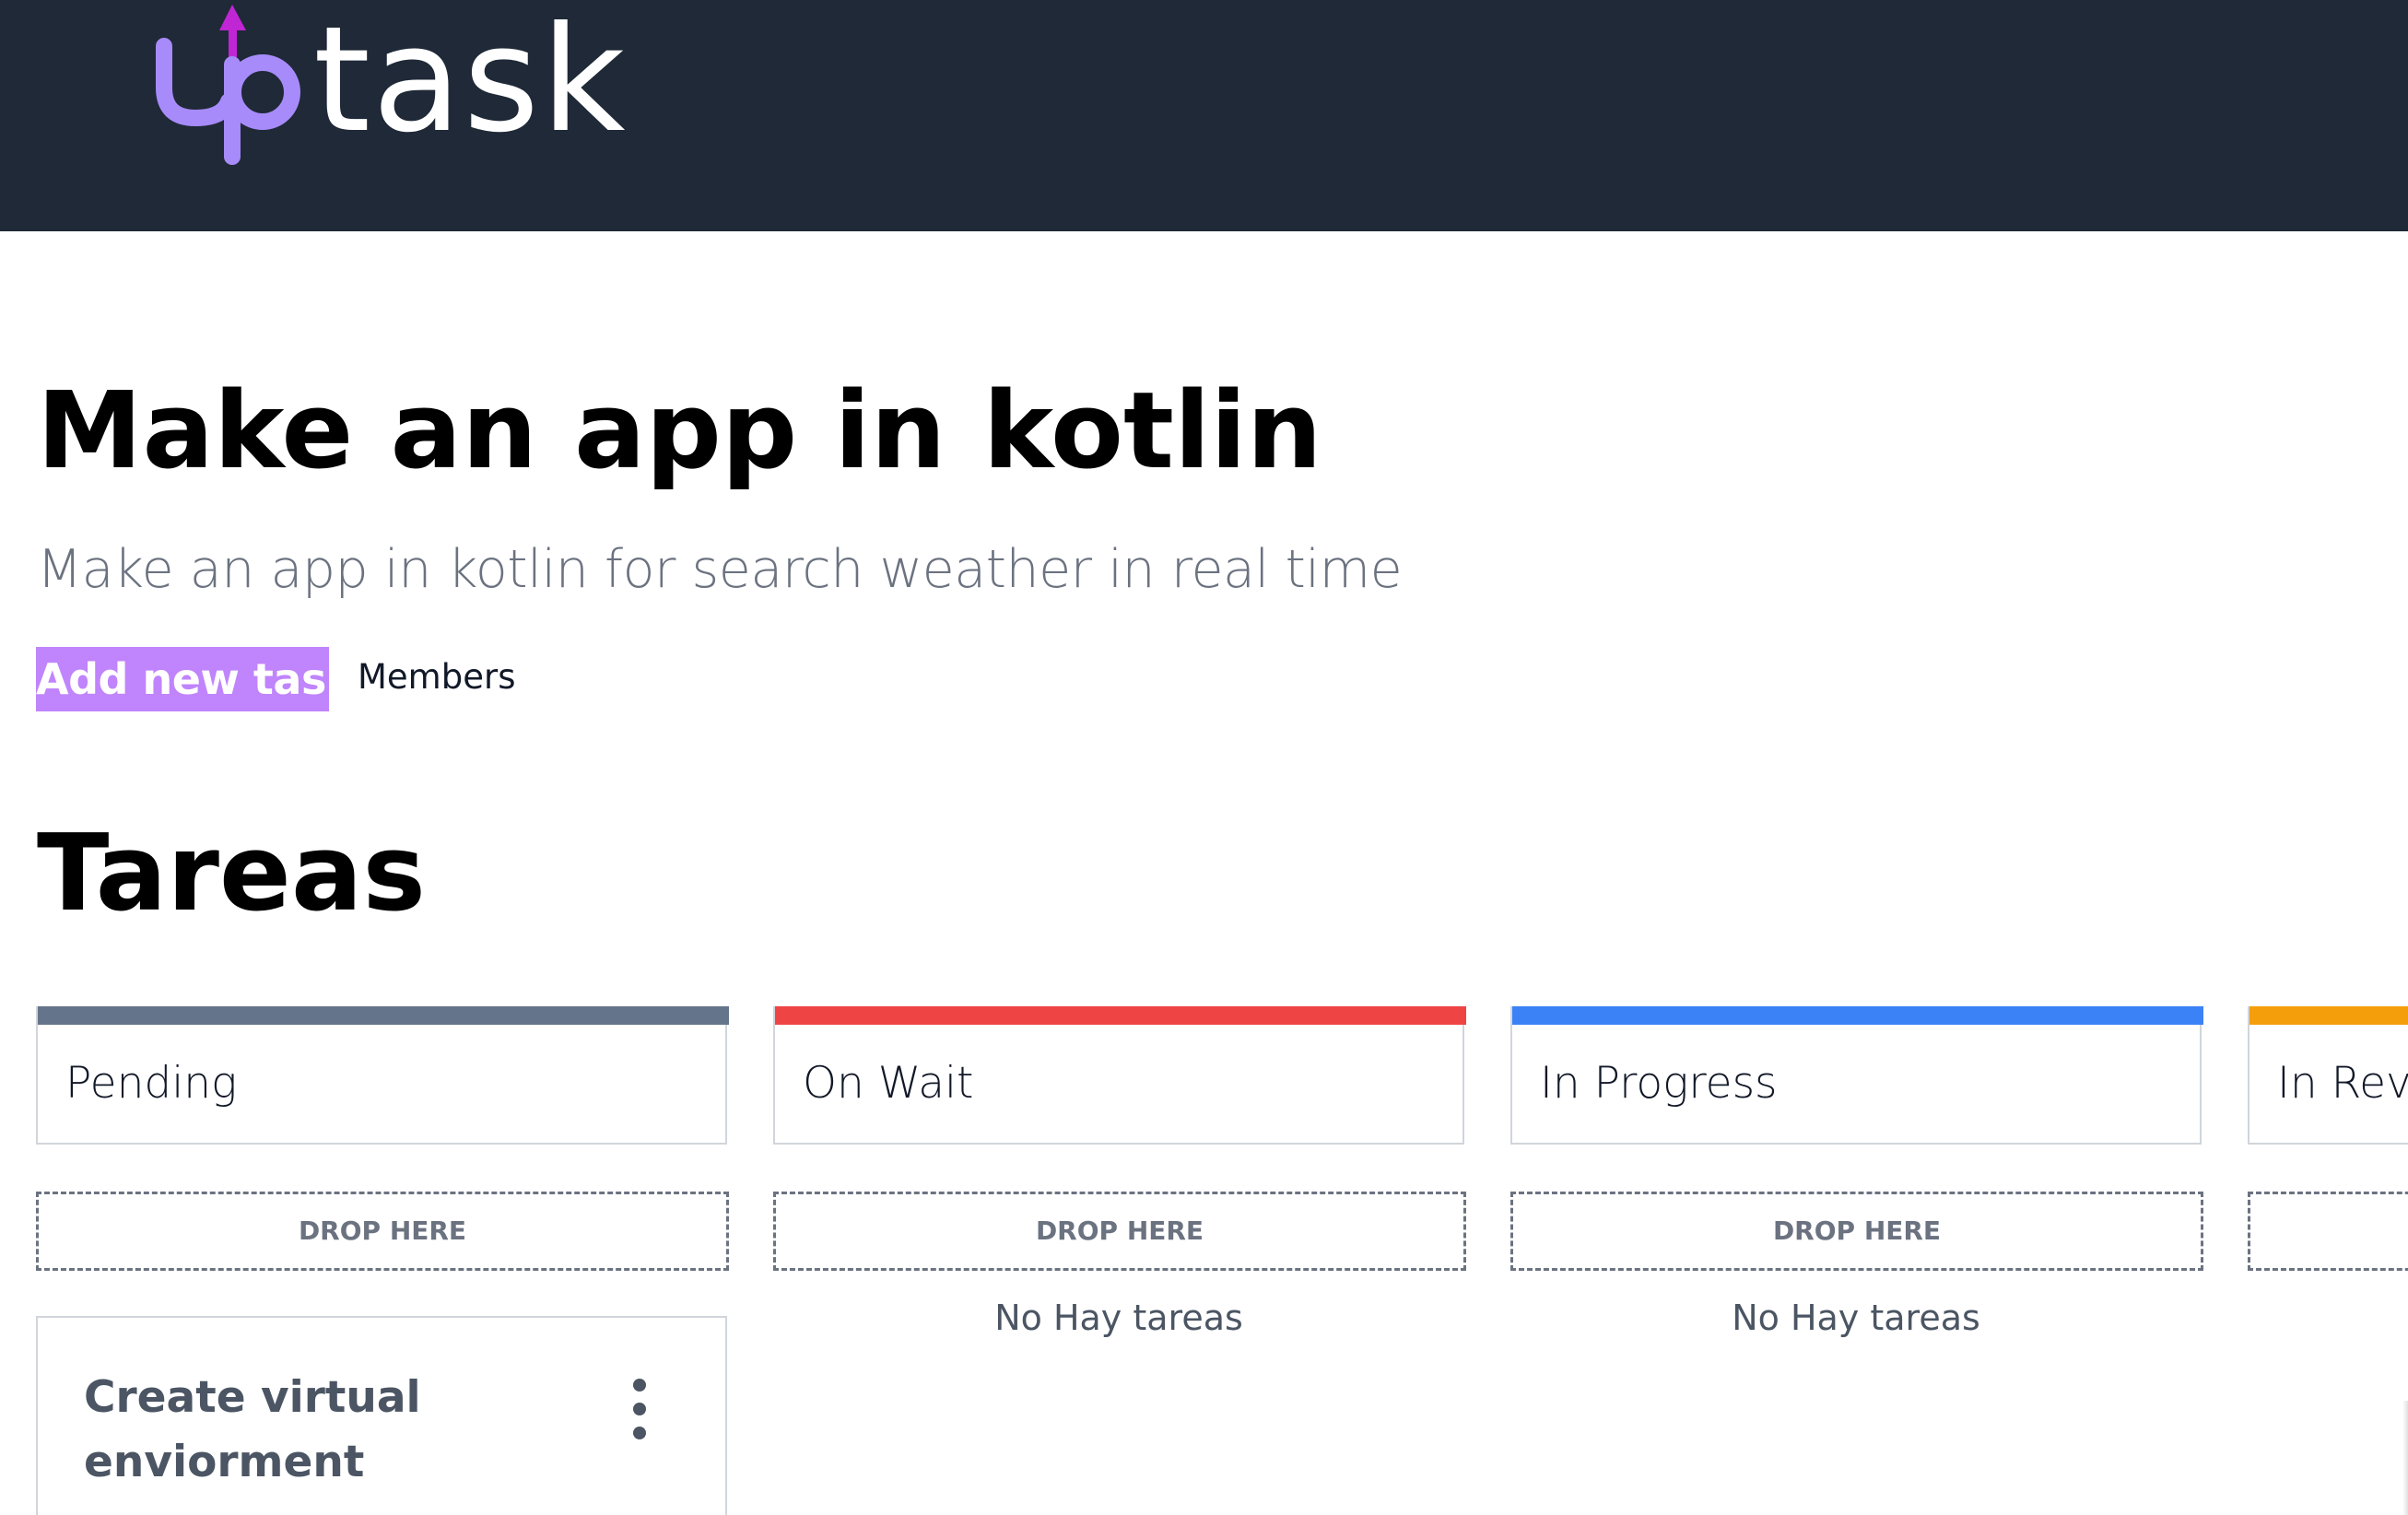  Describe the element at coordinates (382, 1075) in the screenshot. I see `column-header: Pending` at that location.